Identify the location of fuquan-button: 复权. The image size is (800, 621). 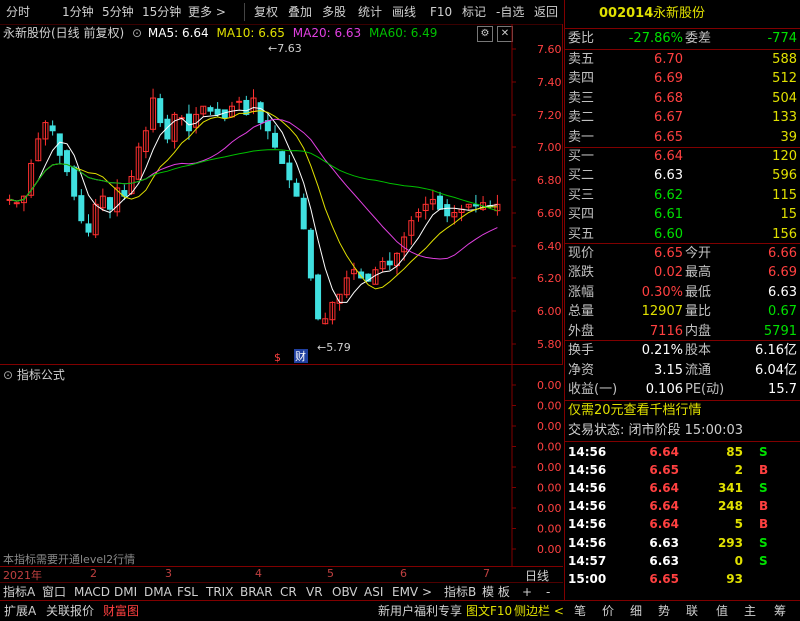
(266, 12).